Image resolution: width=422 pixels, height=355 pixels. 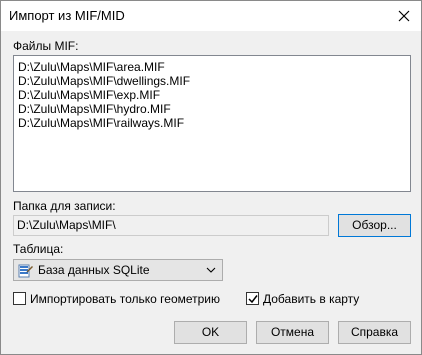 I want to click on checkmark-icon, so click(x=253, y=299).